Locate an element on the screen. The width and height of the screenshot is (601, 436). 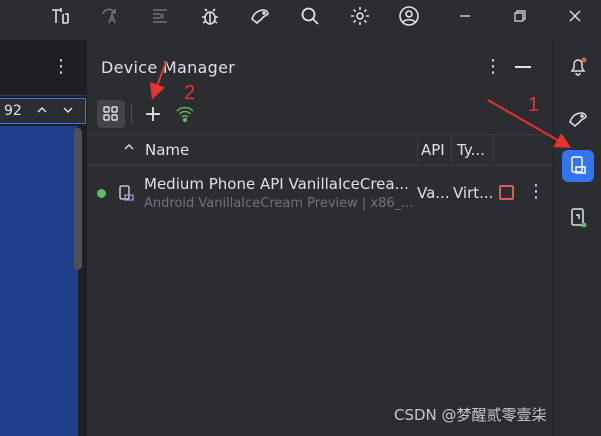
panel-title: Device Manager is located at coordinates (168, 67).